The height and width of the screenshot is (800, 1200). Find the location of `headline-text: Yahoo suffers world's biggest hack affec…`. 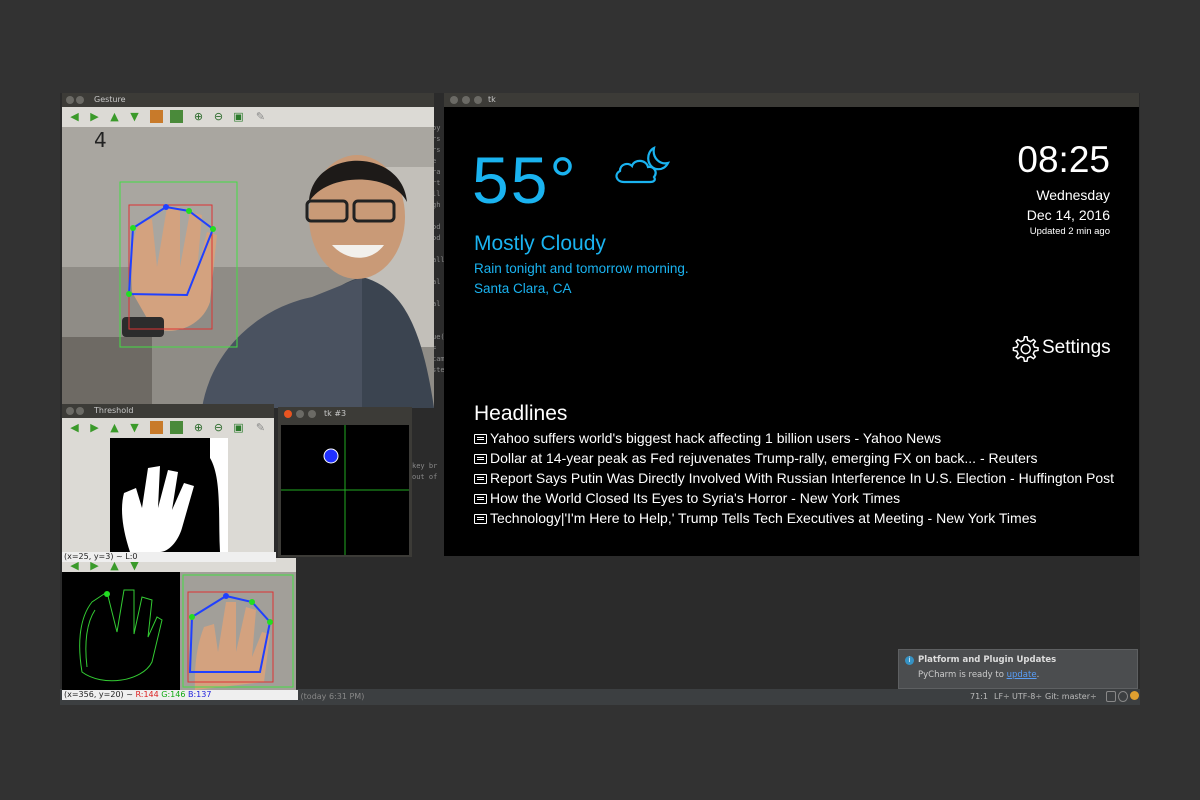

headline-text: Yahoo suffers world's biggest hack affec… is located at coordinates (716, 438).